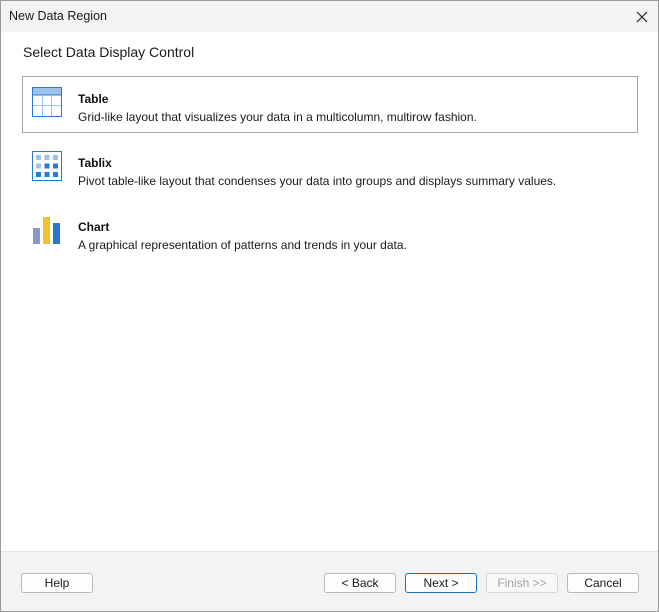 The height and width of the screenshot is (612, 659). I want to click on button-bar: Help < Back Next > Finish >> Cancel, so click(329, 581).